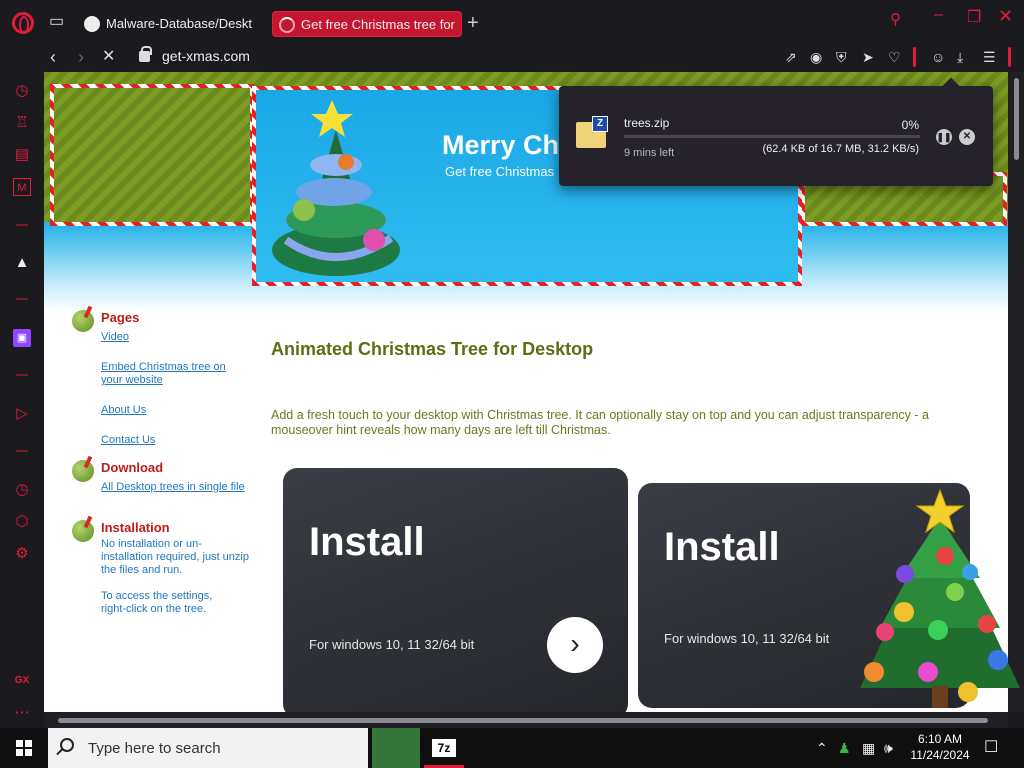  What do you see at coordinates (152, 155) in the screenshot?
I see `banner-frame-left` at bounding box center [152, 155].